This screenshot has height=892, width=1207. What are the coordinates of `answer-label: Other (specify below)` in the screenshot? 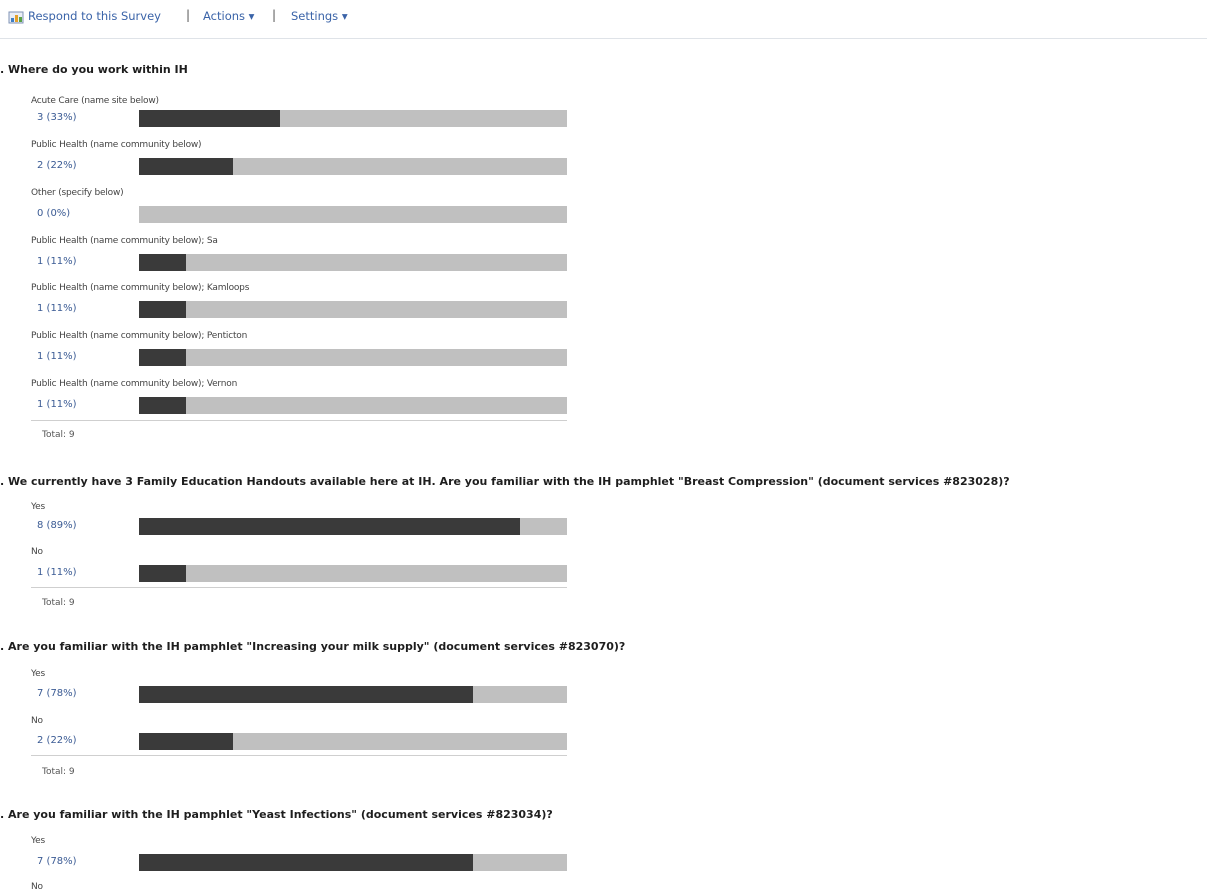 It's located at (77, 193).